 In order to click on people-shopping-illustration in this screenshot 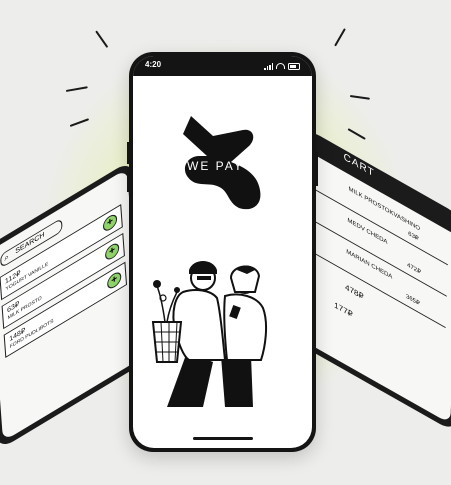, I will do `click(209, 334)`.